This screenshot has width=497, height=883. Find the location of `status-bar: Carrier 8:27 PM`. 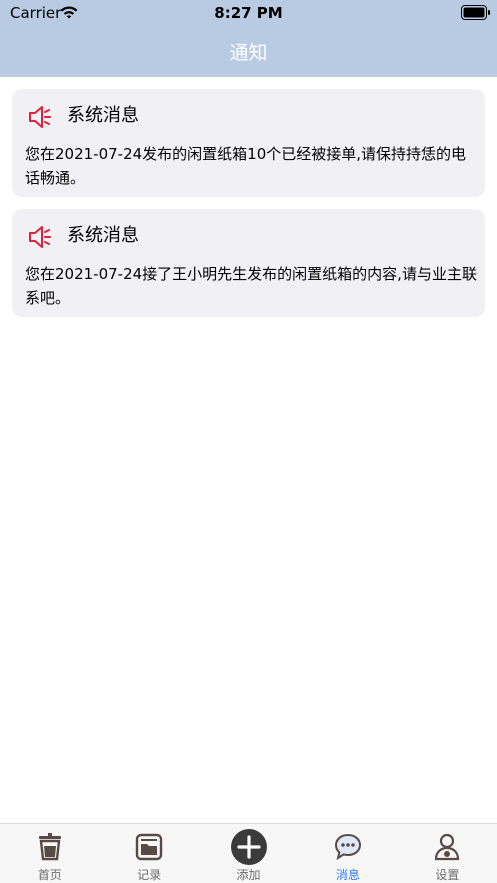

status-bar: Carrier 8:27 PM is located at coordinates (248, 13).